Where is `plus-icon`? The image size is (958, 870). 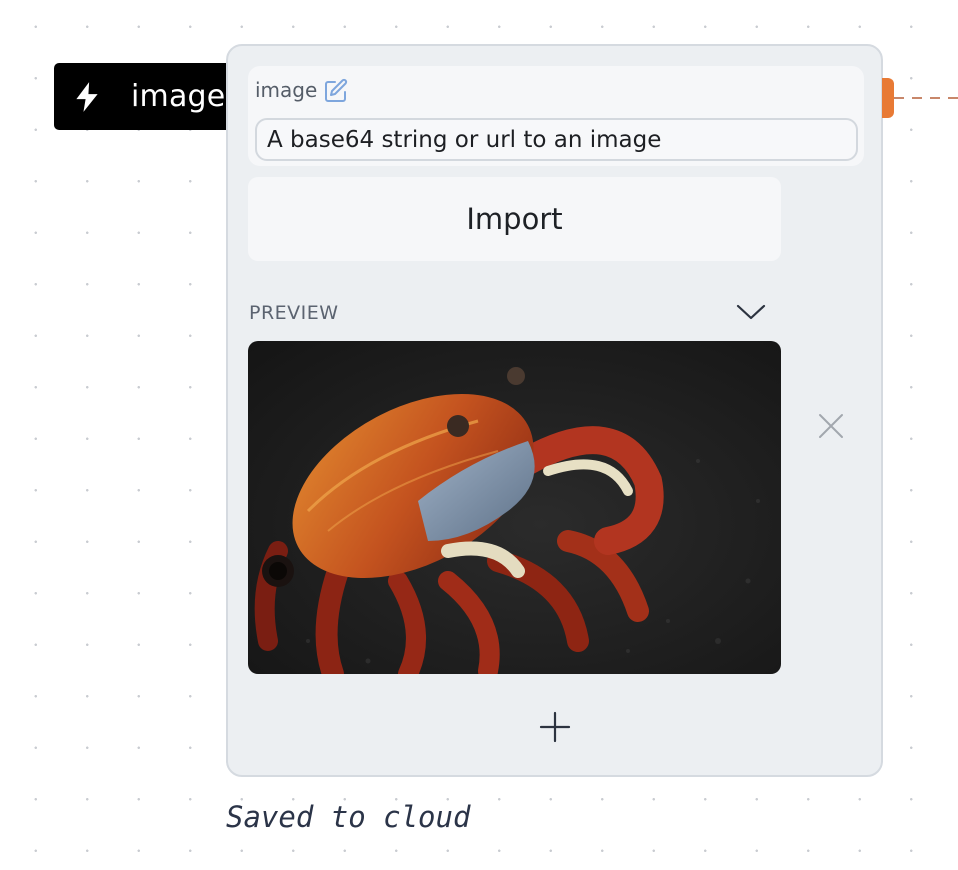
plus-icon is located at coordinates (555, 727).